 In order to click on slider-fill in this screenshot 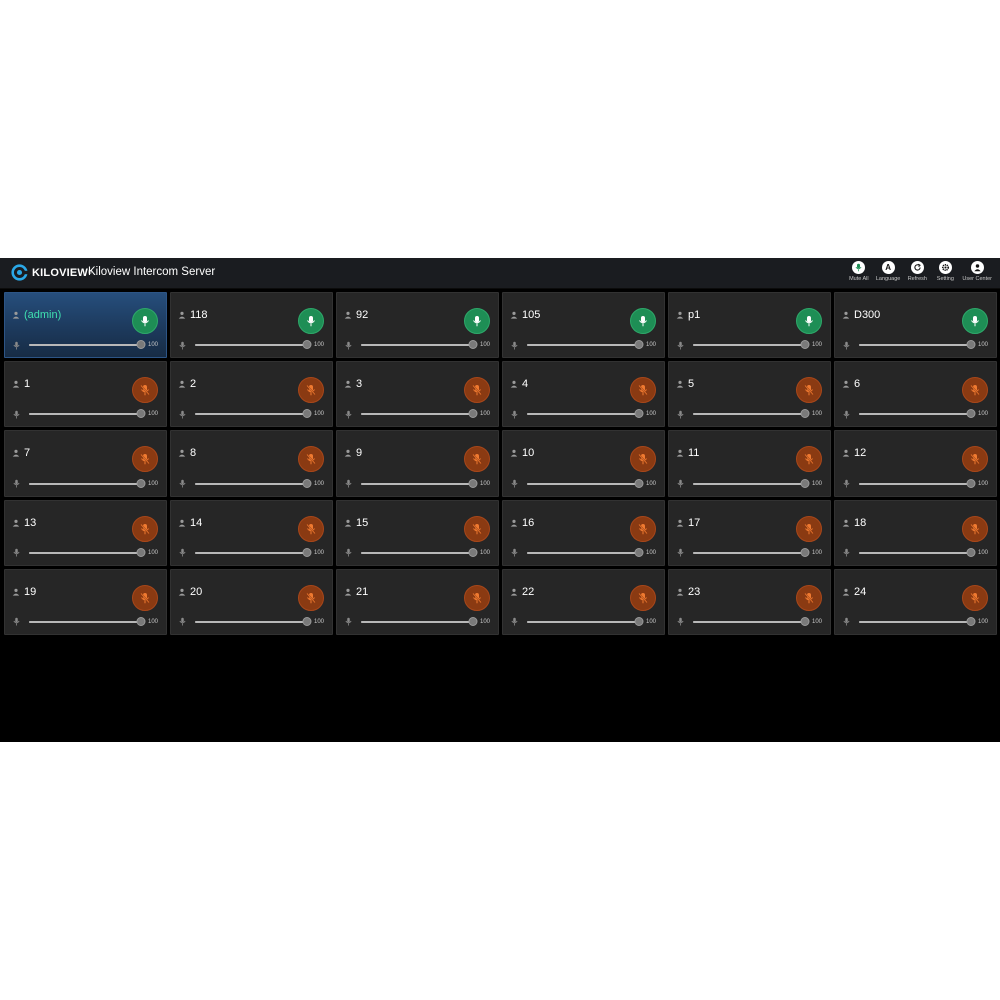, I will do `click(583, 345)`.